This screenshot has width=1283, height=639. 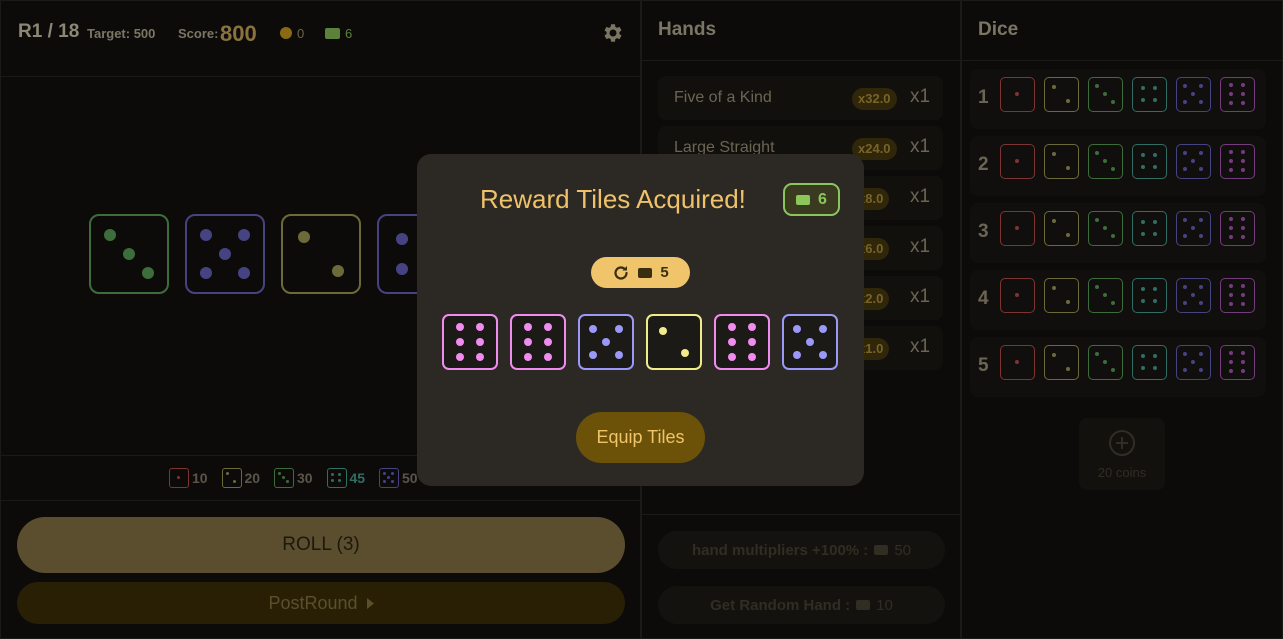 I want to click on refresh-icon, so click(x=621, y=272).